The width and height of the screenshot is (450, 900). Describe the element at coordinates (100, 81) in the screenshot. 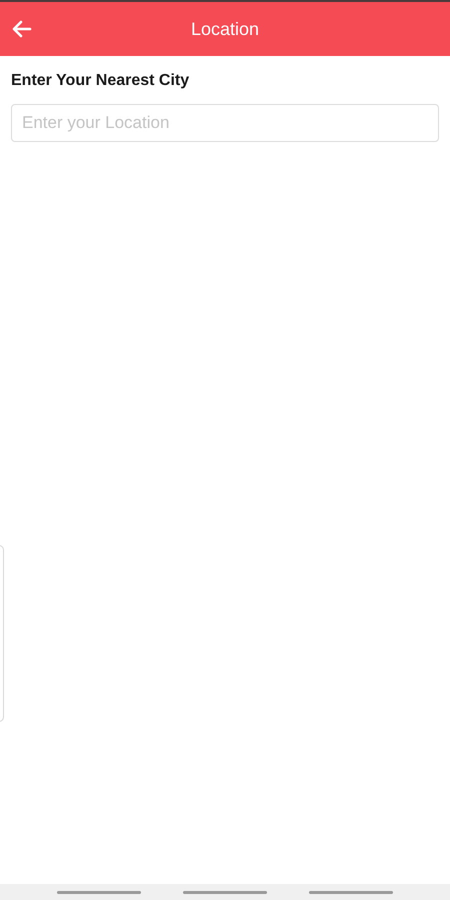

I see `field-label: Enter Your Nearest City` at that location.